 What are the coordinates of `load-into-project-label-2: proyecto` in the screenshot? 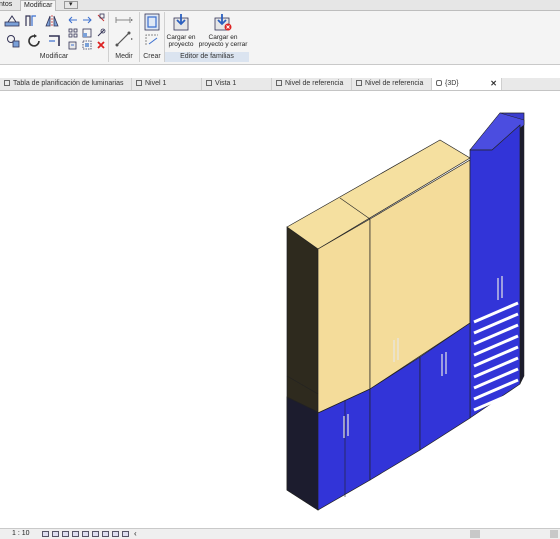 It's located at (181, 44).